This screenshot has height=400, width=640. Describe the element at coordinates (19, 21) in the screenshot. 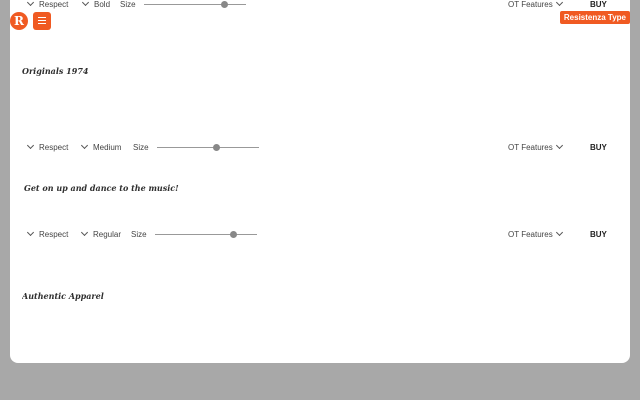

I see `resistenza-logo-icon: R` at that location.